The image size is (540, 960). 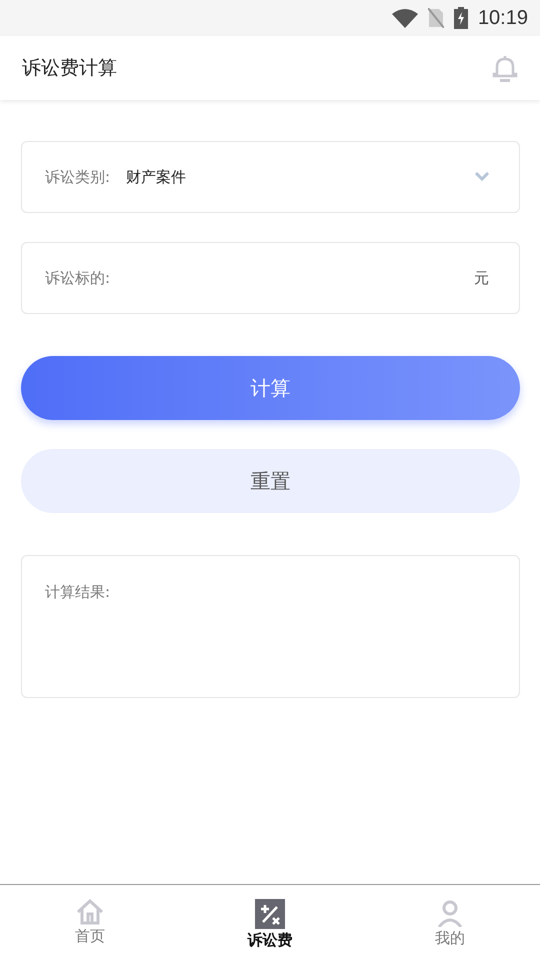 What do you see at coordinates (77, 278) in the screenshot?
I see `amount-label: 诉讼标的:` at bounding box center [77, 278].